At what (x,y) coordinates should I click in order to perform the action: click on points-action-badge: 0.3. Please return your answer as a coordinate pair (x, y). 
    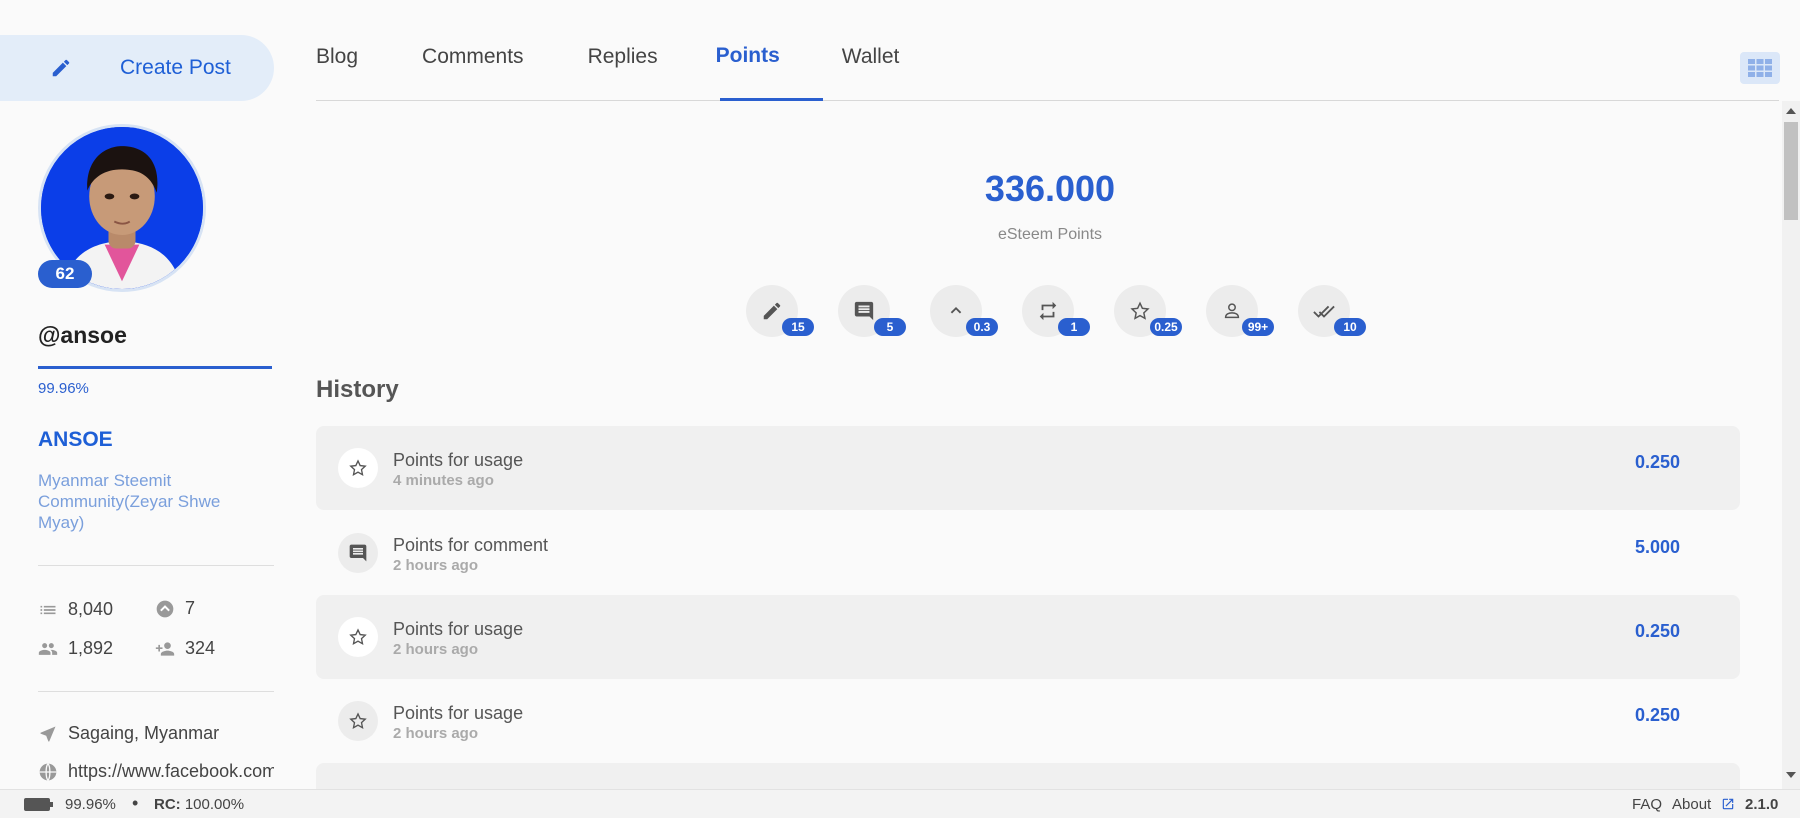
    Looking at the image, I should click on (982, 327).